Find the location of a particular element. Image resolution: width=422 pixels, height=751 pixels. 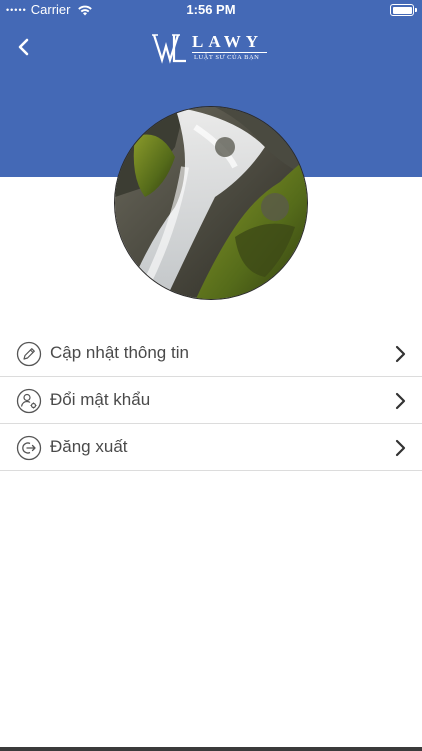

menu-item-change-password: Đổi mật khẩu is located at coordinates (211, 400).